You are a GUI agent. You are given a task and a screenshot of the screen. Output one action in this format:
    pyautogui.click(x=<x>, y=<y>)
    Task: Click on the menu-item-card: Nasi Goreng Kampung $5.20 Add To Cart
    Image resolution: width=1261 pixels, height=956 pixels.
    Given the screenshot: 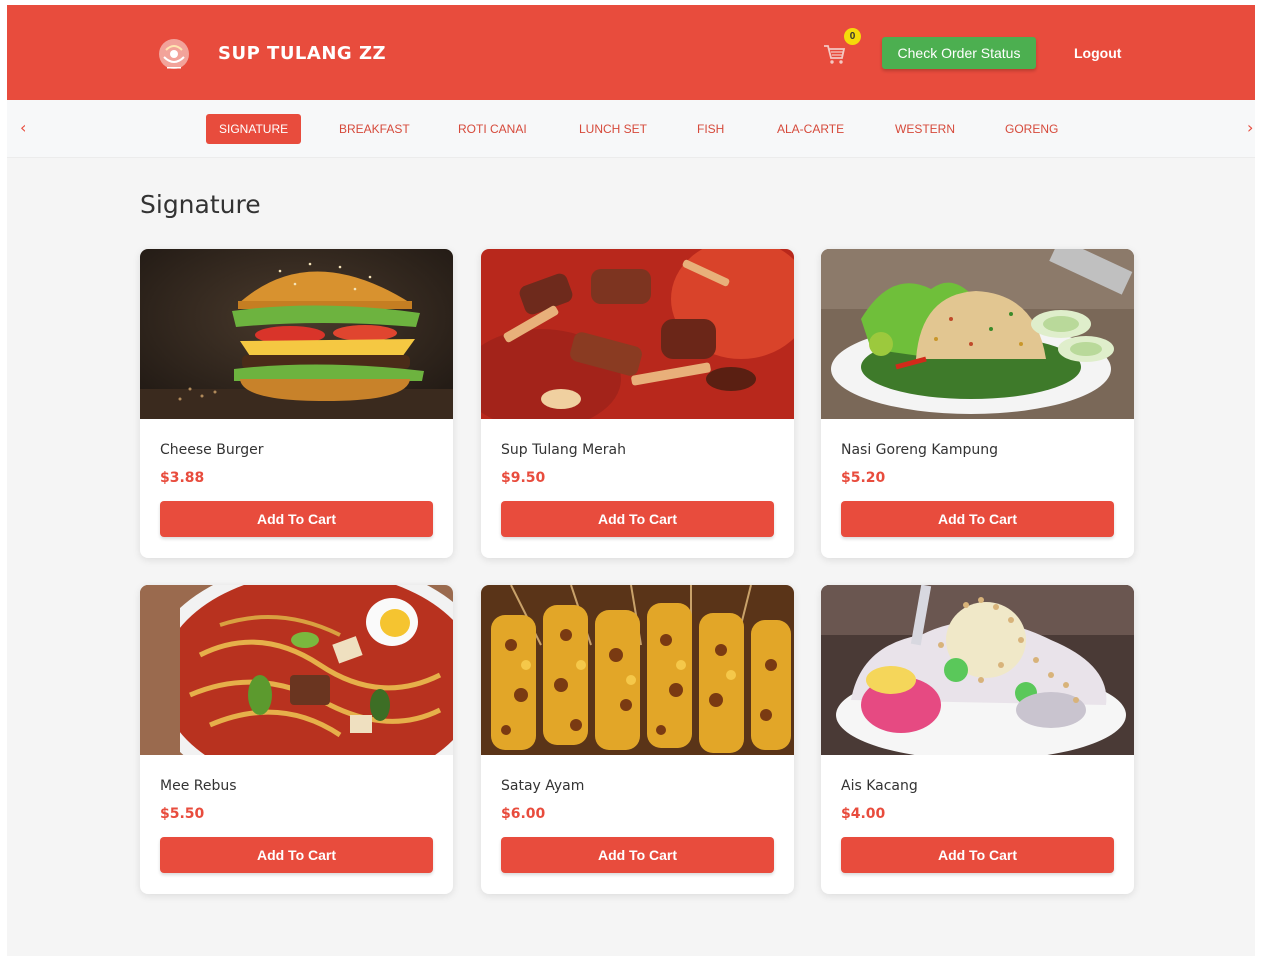 What is the action you would take?
    pyautogui.click(x=977, y=403)
    